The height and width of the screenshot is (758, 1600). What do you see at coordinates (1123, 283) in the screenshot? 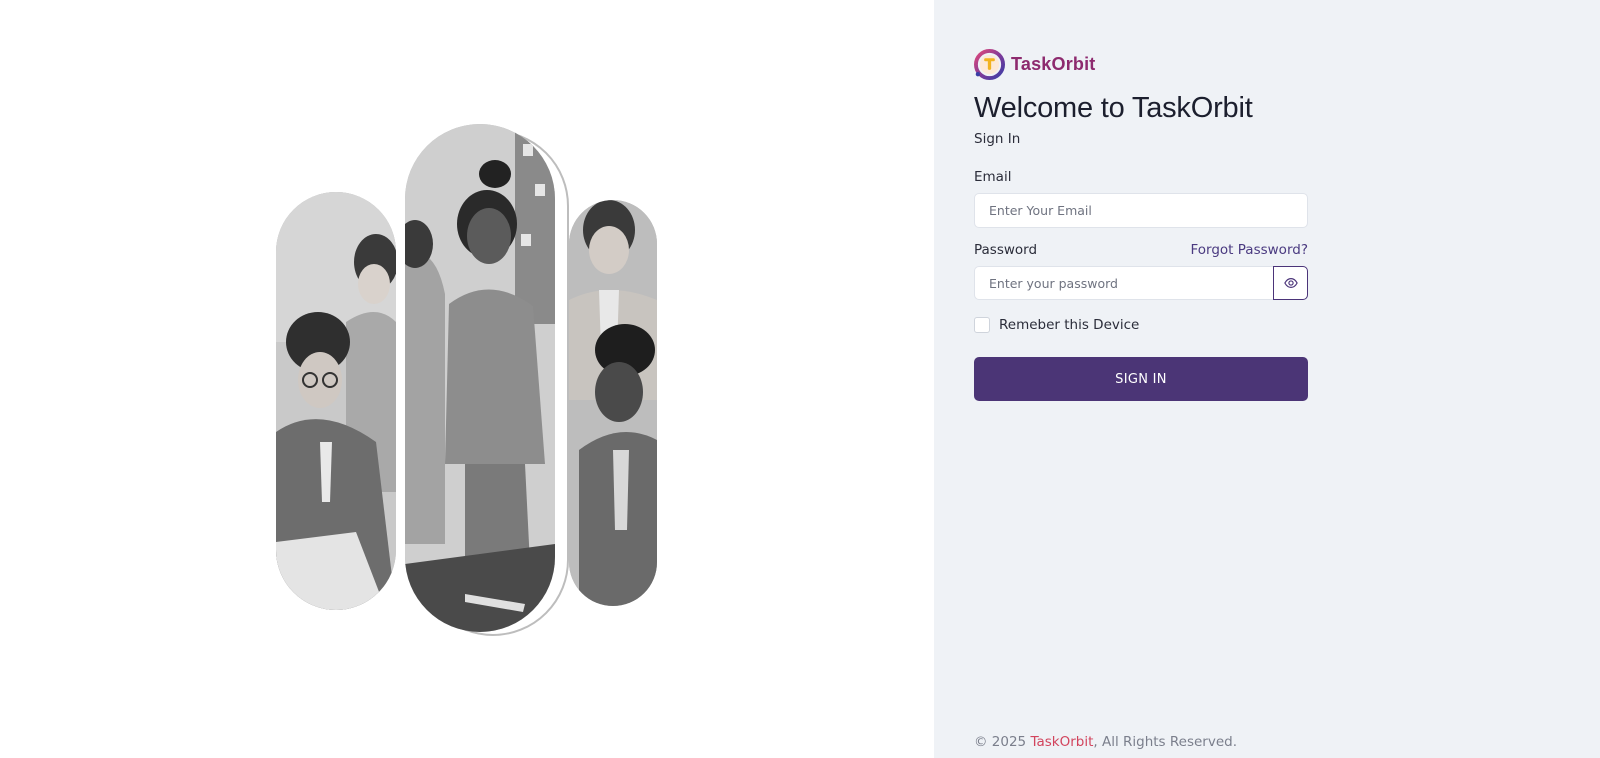
I see `password-field` at bounding box center [1123, 283].